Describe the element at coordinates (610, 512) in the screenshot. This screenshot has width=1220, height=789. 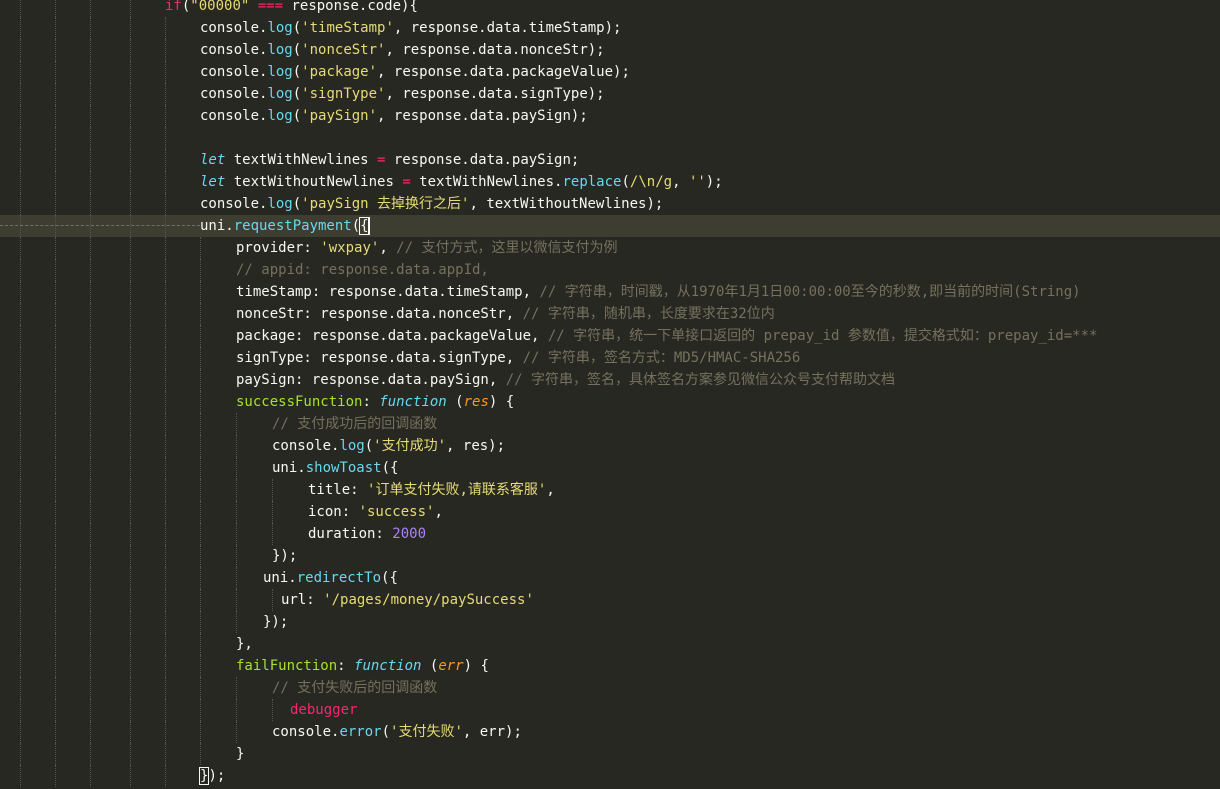
I see `code-line: icon: 'success',` at that location.